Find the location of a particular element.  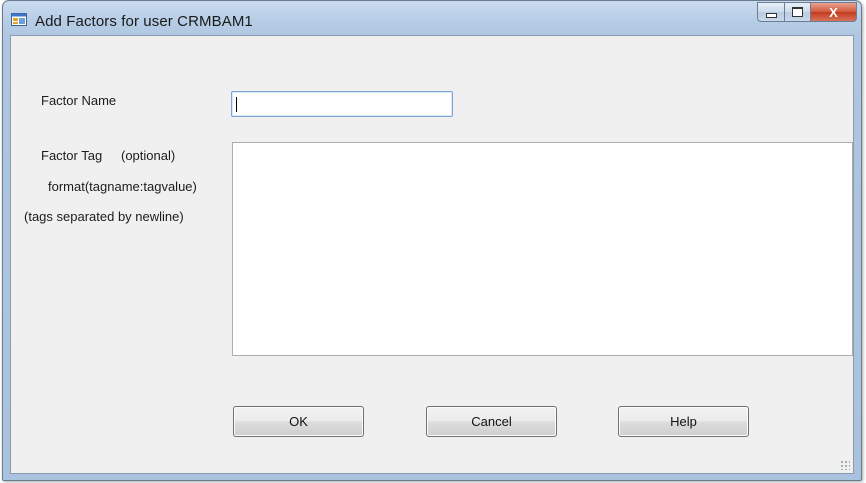

resize-grip is located at coordinates (845, 465).